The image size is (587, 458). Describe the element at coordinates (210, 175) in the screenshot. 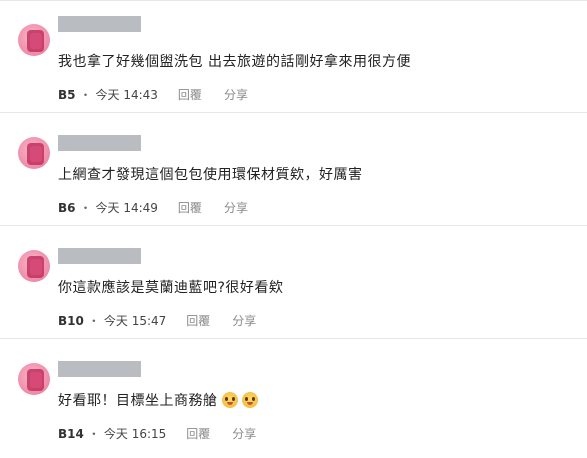

I see `comment-text: 上網查才發現這個包包使用環保材質欸，好厲害` at that location.